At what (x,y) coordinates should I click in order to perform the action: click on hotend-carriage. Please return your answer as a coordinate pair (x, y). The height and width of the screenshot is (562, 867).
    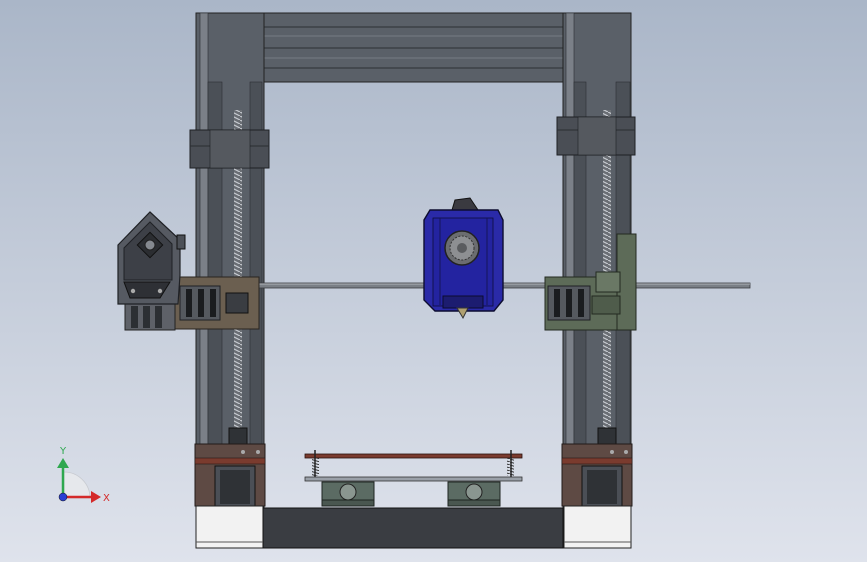
    Looking at the image, I should click on (463, 258).